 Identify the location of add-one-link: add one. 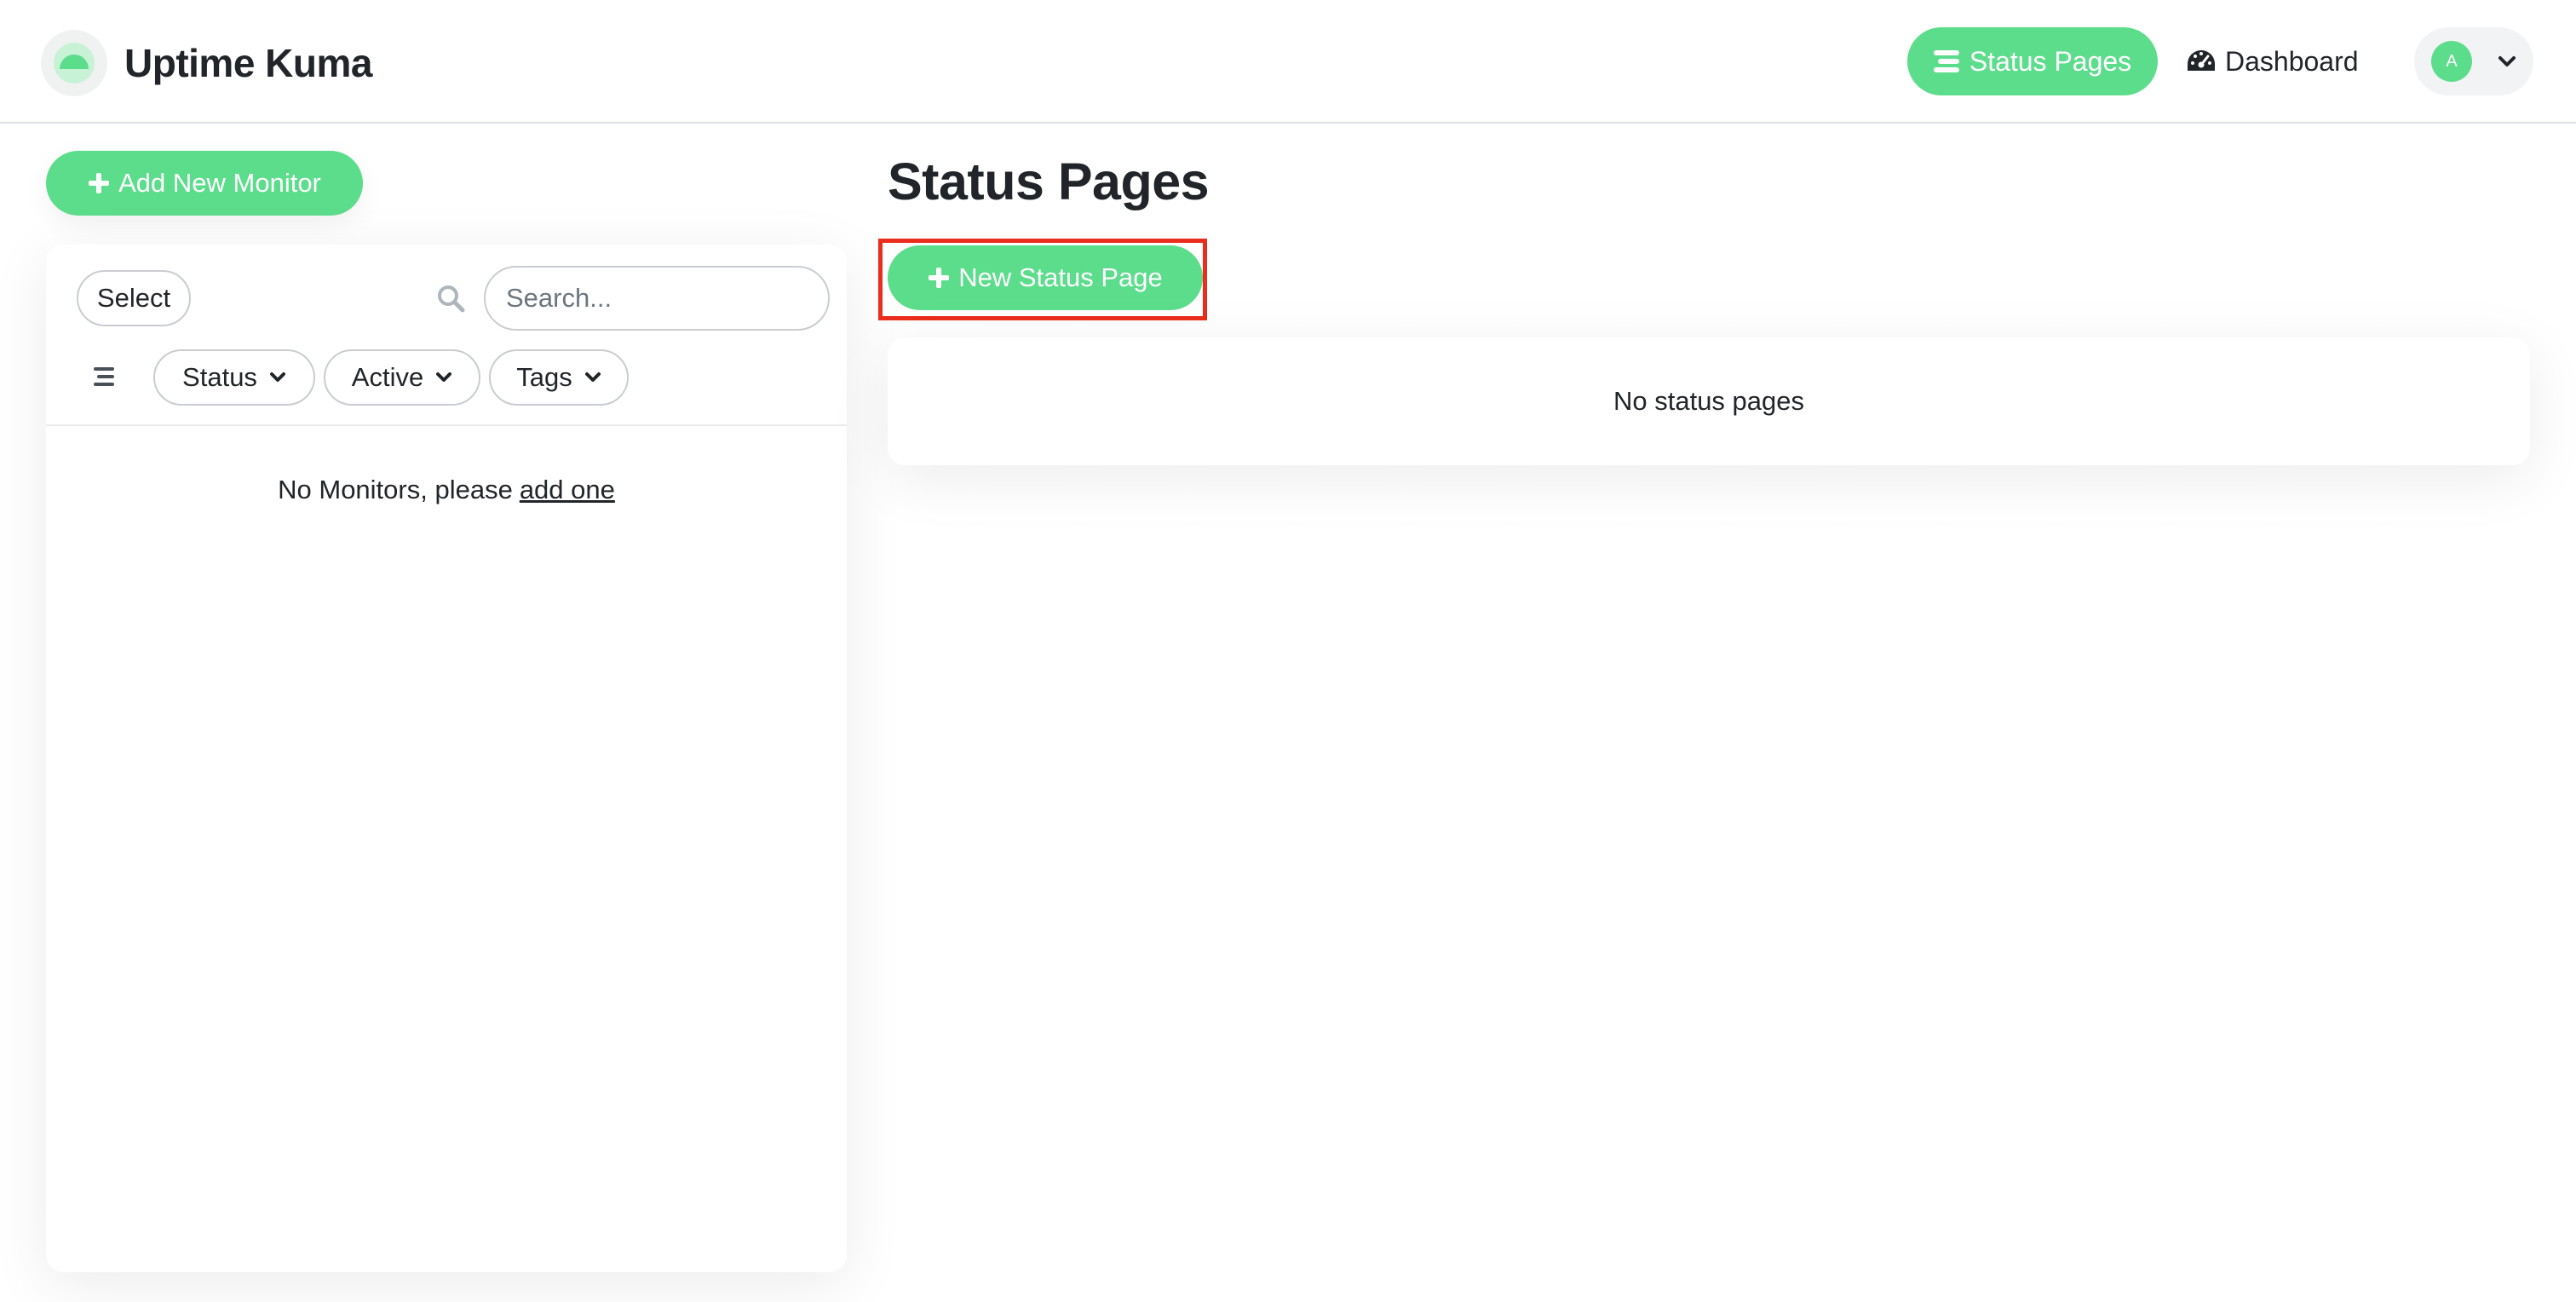
(568, 490).